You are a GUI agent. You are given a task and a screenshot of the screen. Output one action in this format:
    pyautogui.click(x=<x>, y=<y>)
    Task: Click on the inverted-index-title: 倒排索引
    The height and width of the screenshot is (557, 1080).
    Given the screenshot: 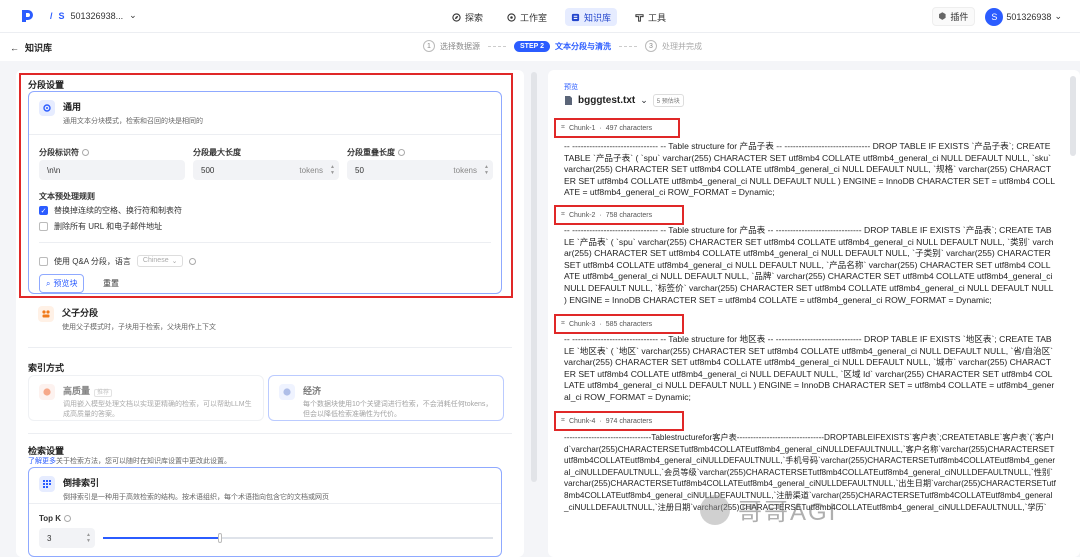 What is the action you would take?
    pyautogui.click(x=81, y=483)
    